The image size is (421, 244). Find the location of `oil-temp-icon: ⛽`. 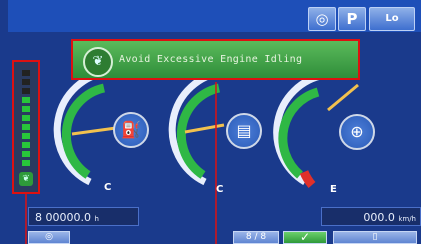

oil-temp-icon: ⛽ is located at coordinates (131, 130).